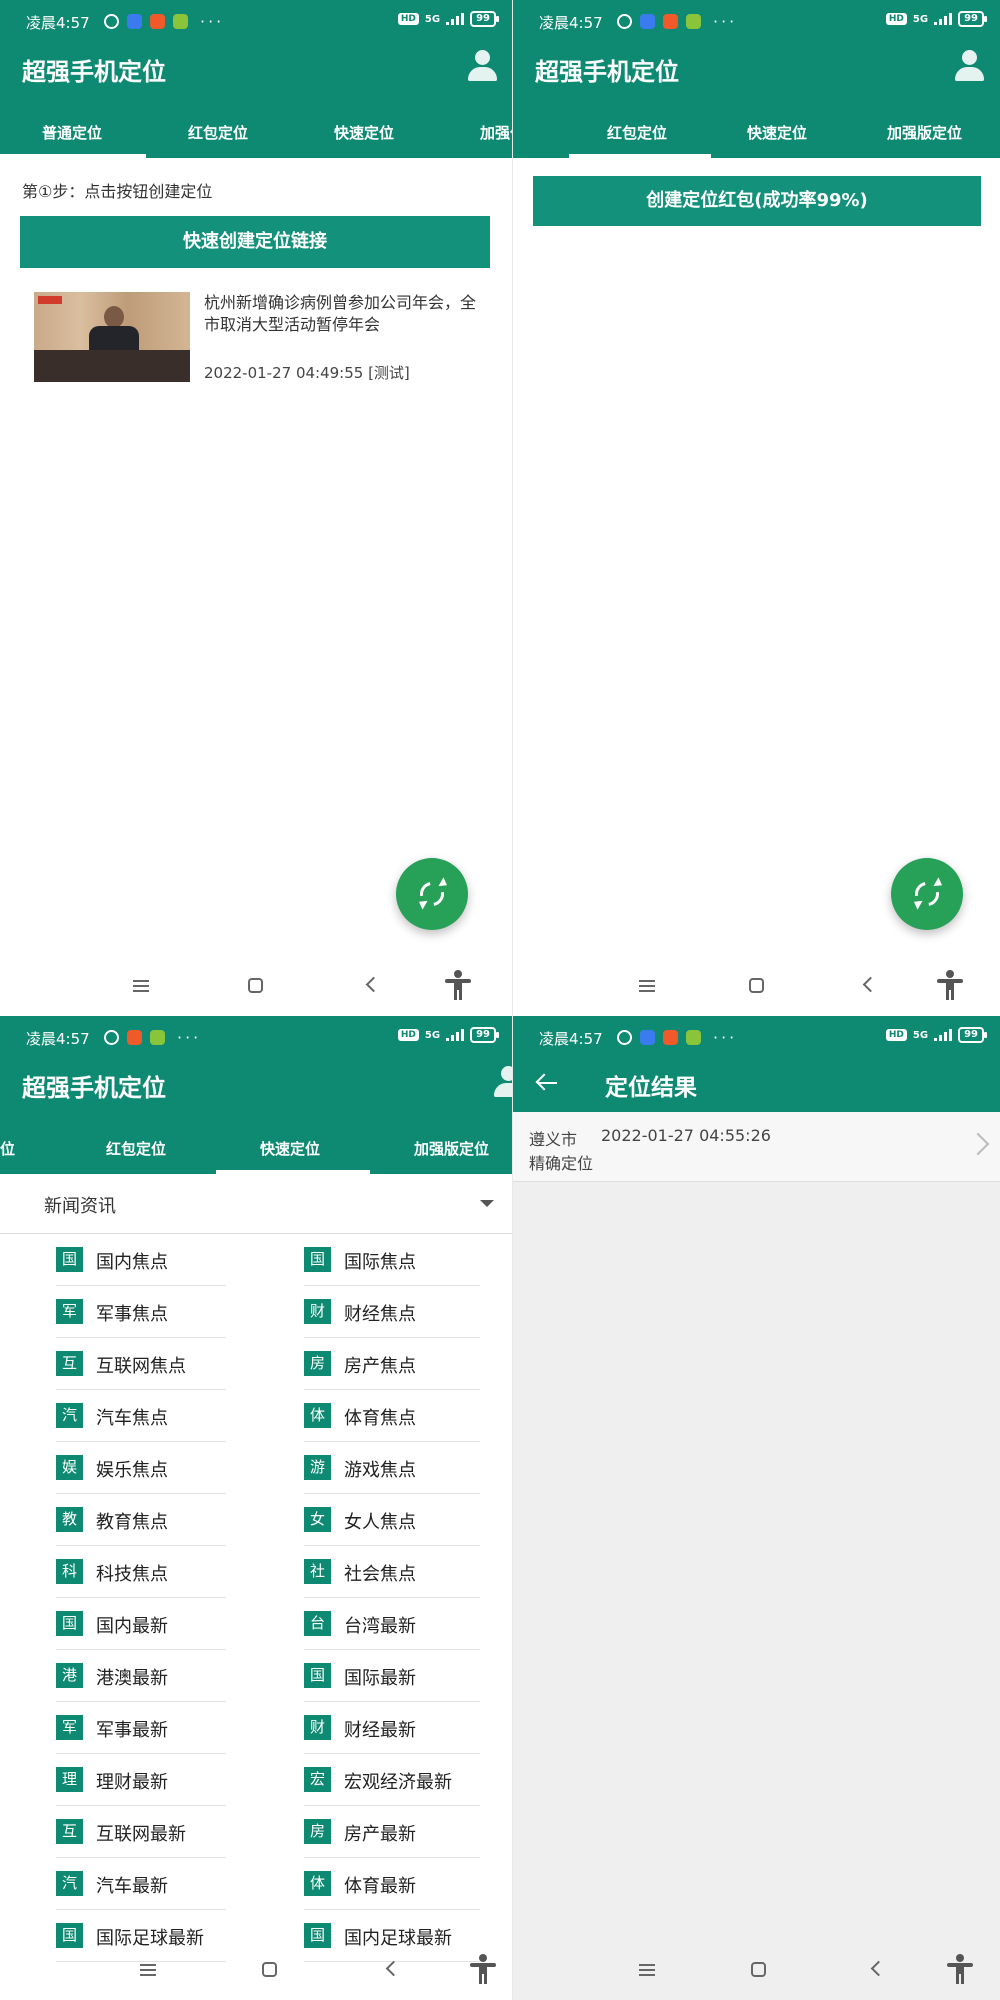  Describe the element at coordinates (384, 1312) in the screenshot. I see `category-item: 财财经焦点` at that location.